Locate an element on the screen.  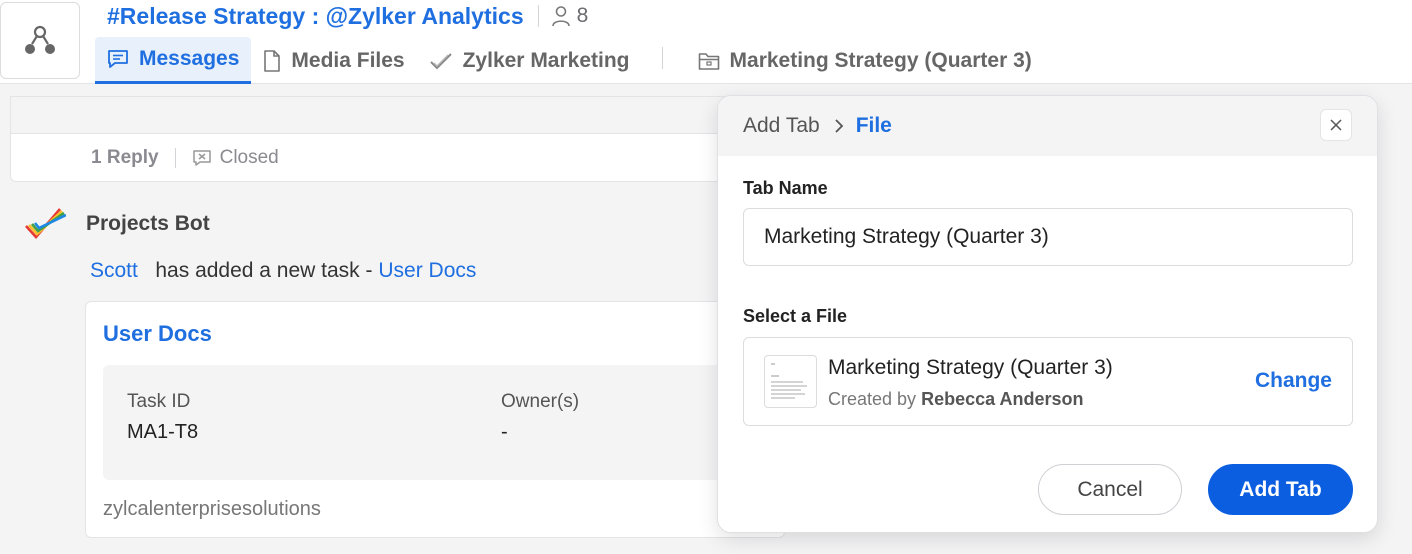
folder-icon is located at coordinates (708, 61).